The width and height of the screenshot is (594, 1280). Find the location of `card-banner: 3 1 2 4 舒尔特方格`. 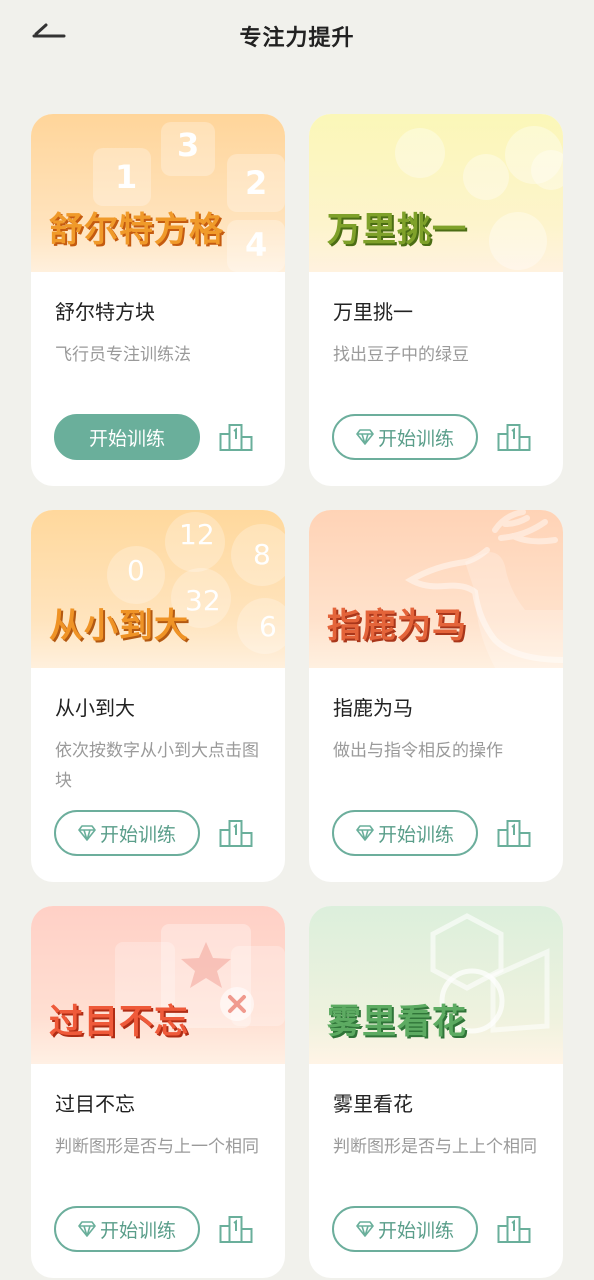

card-banner: 3 1 2 4 舒尔特方格 is located at coordinates (158, 193).